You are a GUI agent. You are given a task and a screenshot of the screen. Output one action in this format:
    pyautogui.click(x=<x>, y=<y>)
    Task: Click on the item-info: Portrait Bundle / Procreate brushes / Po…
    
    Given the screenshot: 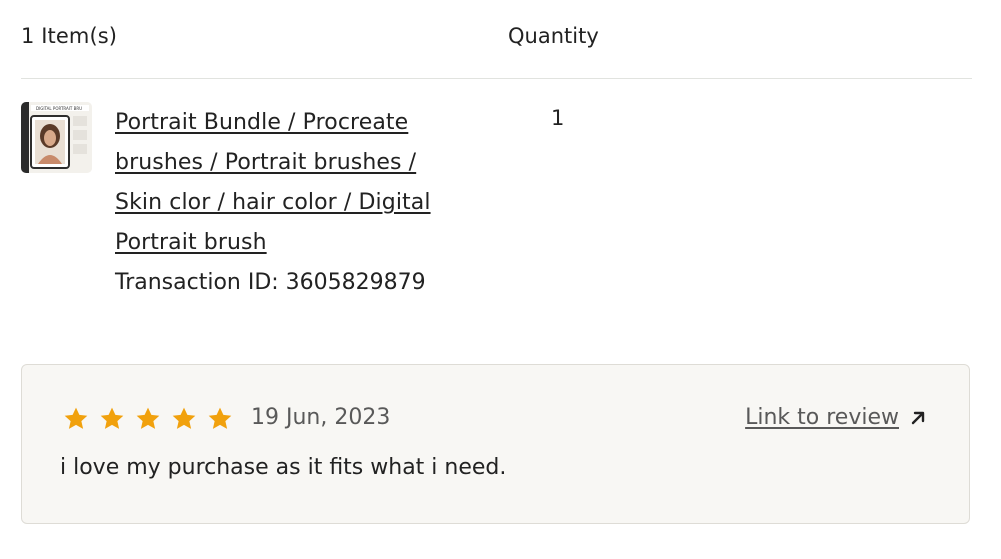 What is the action you would take?
    pyautogui.click(x=295, y=203)
    